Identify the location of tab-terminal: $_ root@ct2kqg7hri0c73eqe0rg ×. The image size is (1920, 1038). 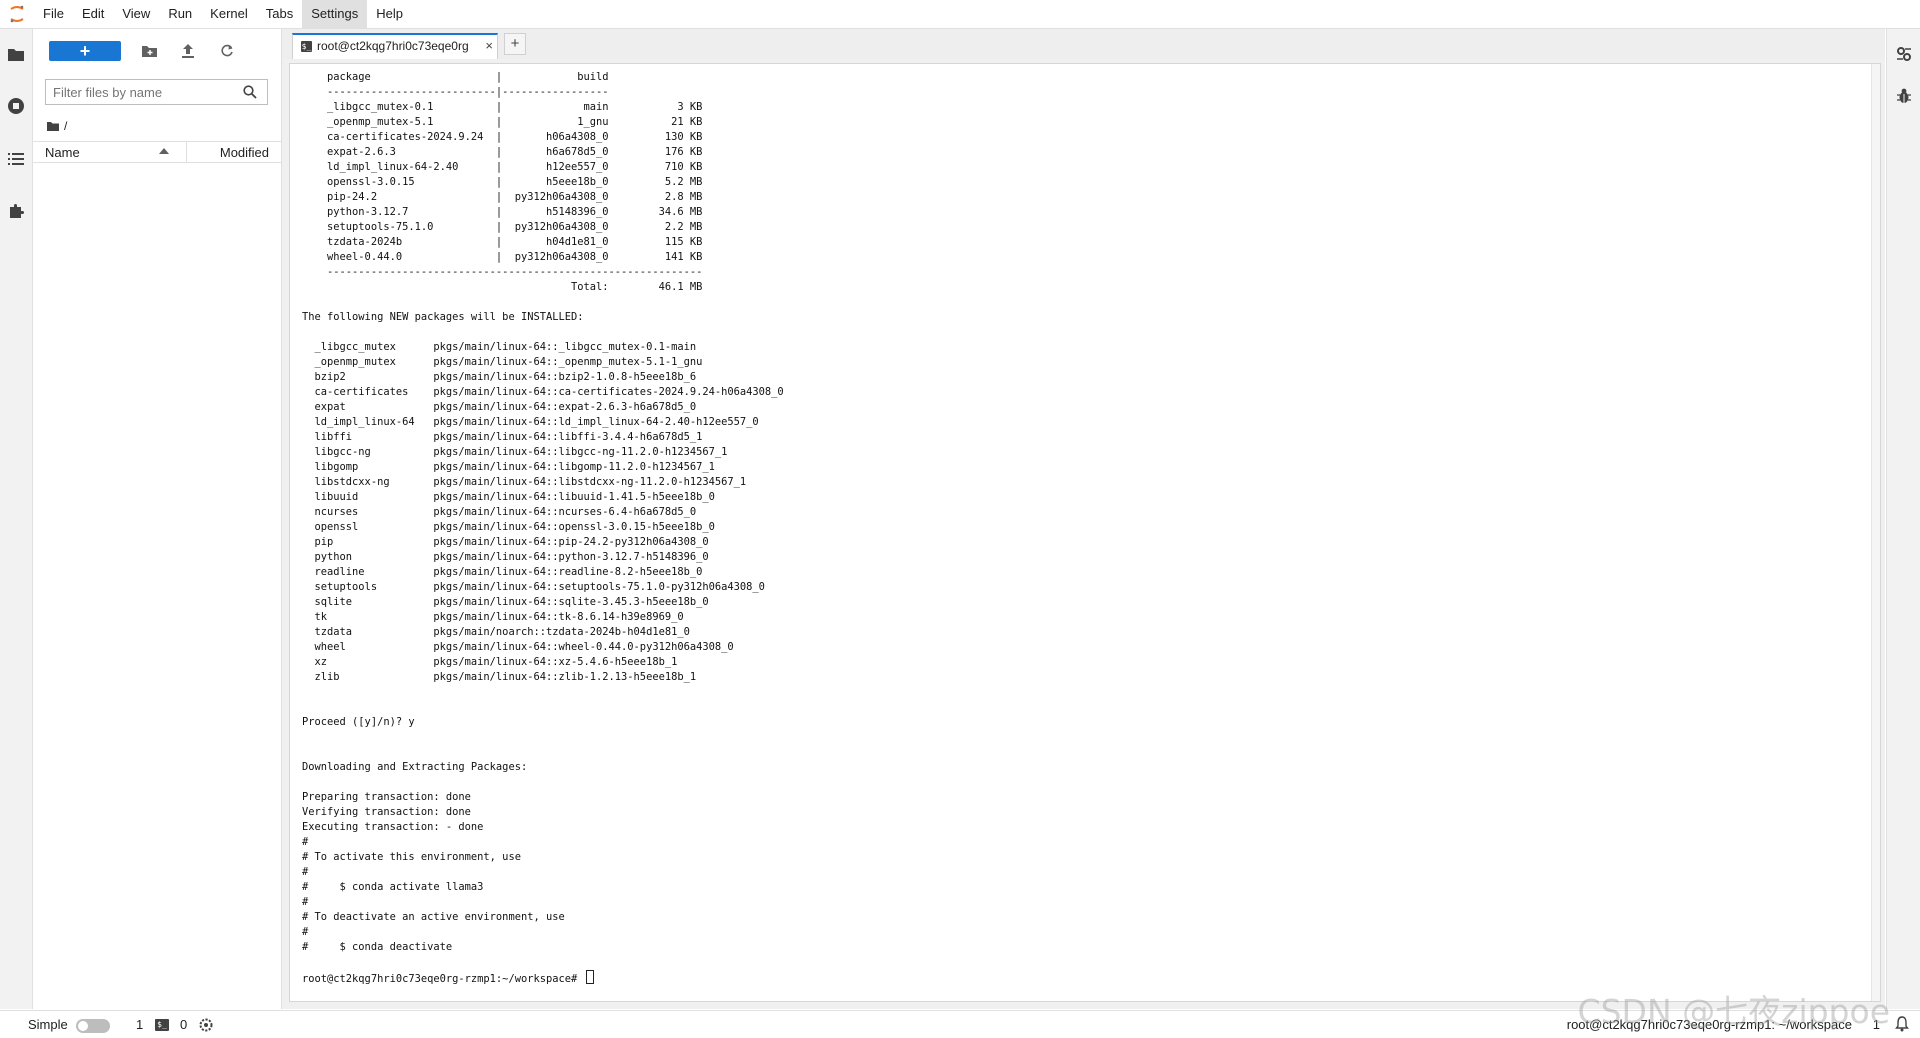
(395, 46).